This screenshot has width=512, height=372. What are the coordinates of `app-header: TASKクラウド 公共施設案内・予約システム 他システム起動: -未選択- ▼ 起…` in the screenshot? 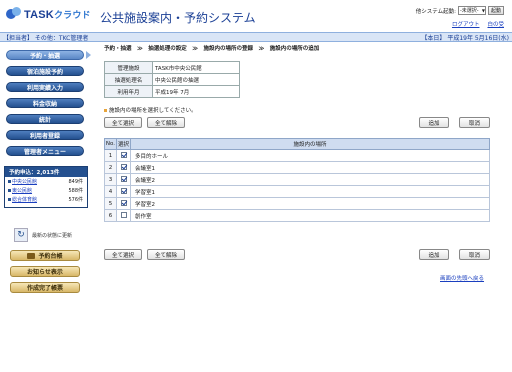 It's located at (256, 16).